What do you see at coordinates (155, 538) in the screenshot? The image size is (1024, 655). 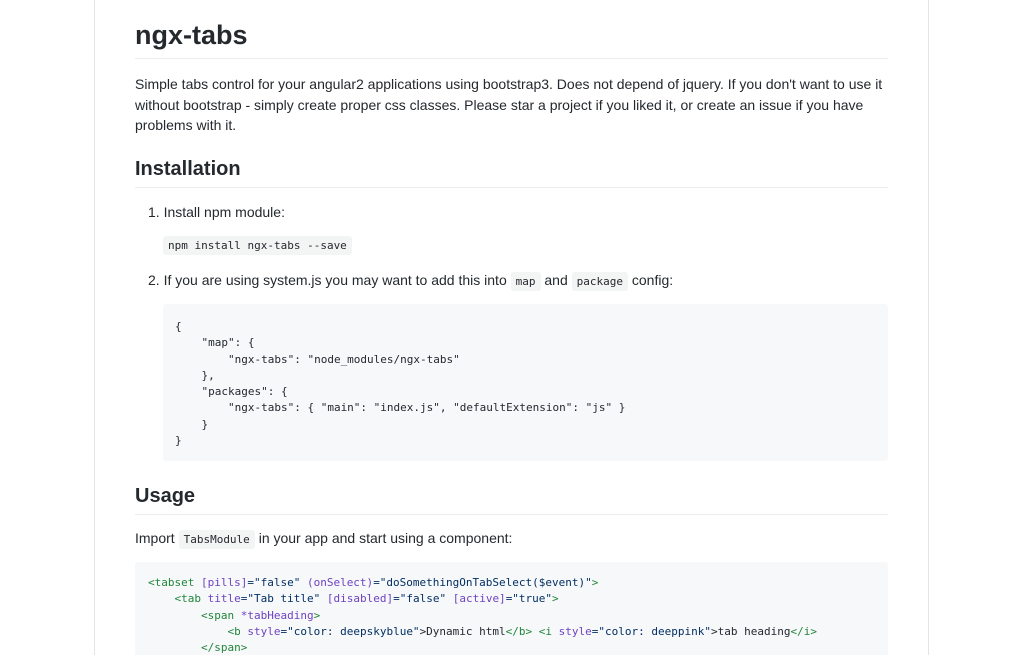 I see `usage-text-pre: Import` at bounding box center [155, 538].